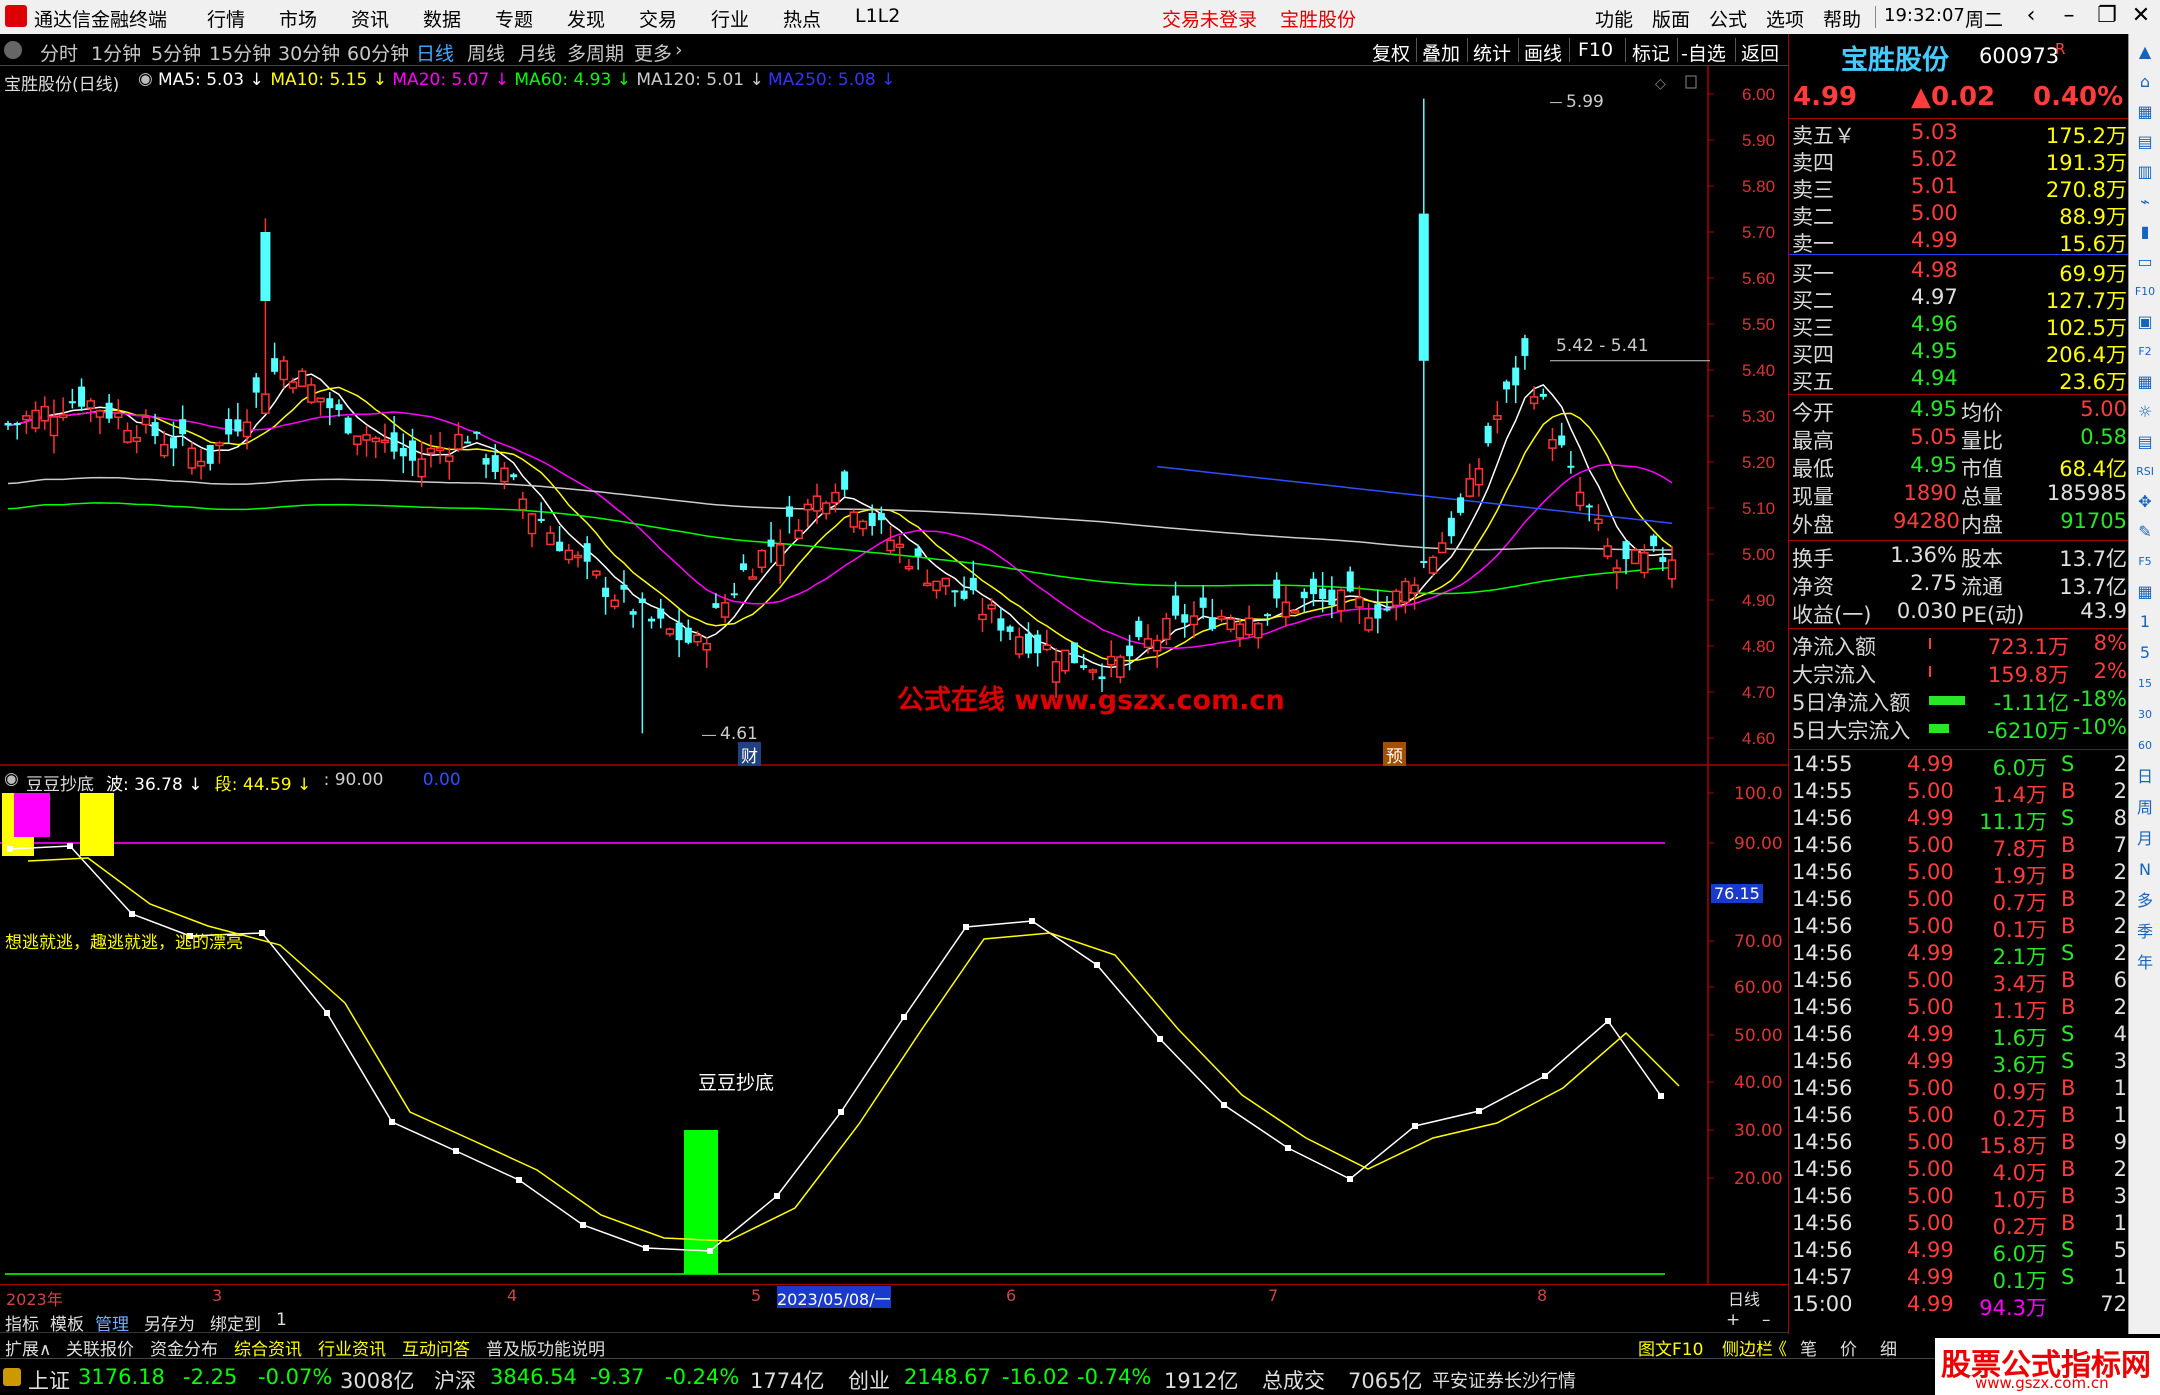 The width and height of the screenshot is (2160, 1395). What do you see at coordinates (514, 18) in the screenshot?
I see `menu-topic: 专题` at bounding box center [514, 18].